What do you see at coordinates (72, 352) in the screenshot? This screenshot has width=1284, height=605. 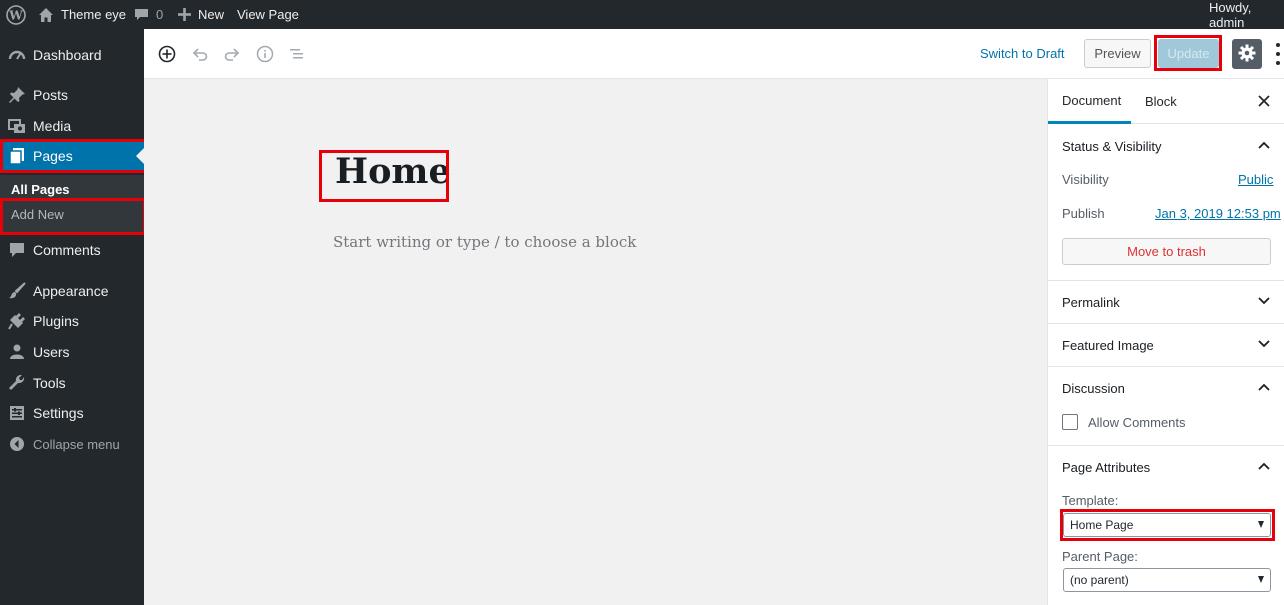 I see `menu-item-users: Users` at bounding box center [72, 352].